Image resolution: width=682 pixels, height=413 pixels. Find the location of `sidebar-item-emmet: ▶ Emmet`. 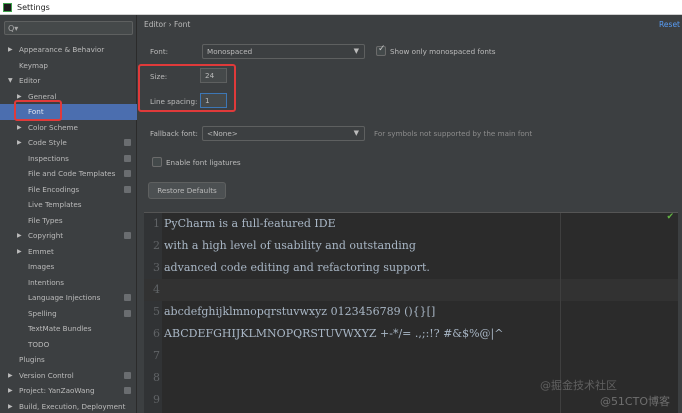

sidebar-item-emmet: ▶ Emmet is located at coordinates (68, 252).